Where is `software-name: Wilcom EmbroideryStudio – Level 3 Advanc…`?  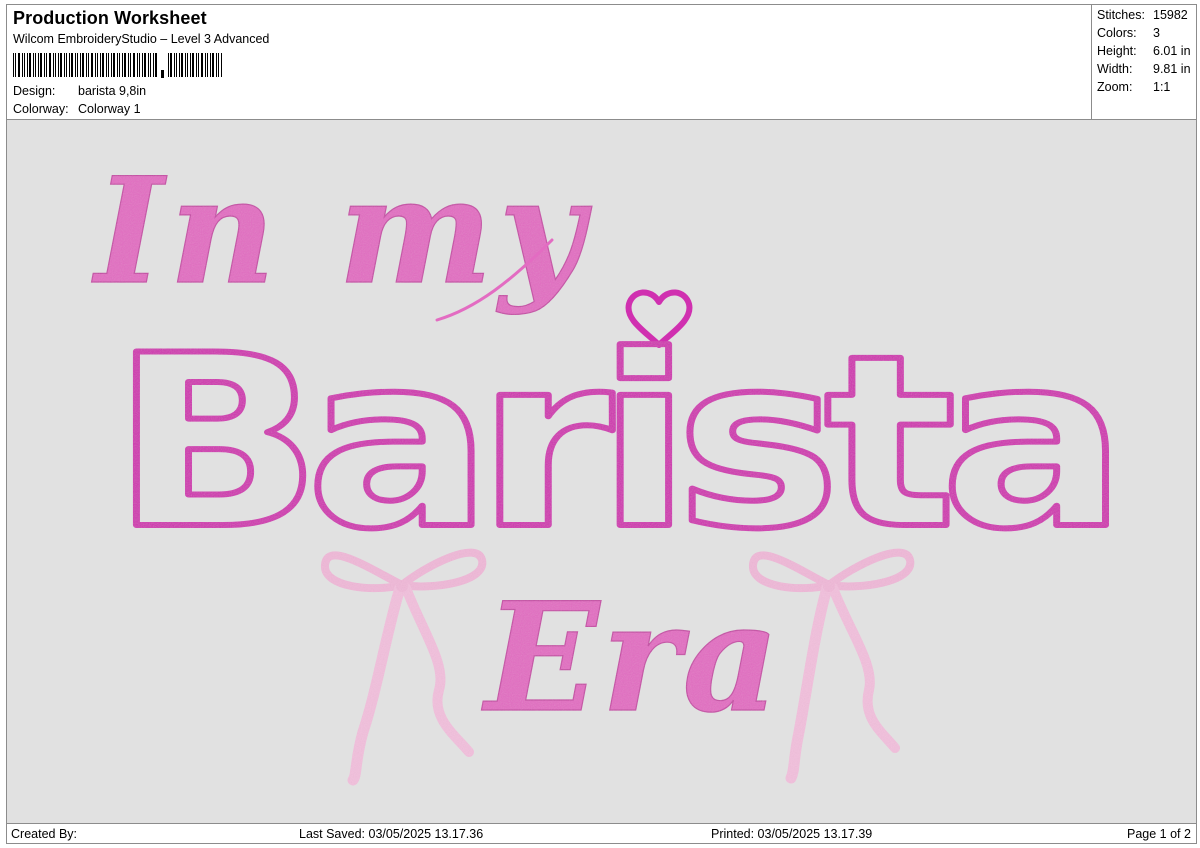 software-name: Wilcom EmbroideryStudio – Level 3 Advanc… is located at coordinates (141, 39).